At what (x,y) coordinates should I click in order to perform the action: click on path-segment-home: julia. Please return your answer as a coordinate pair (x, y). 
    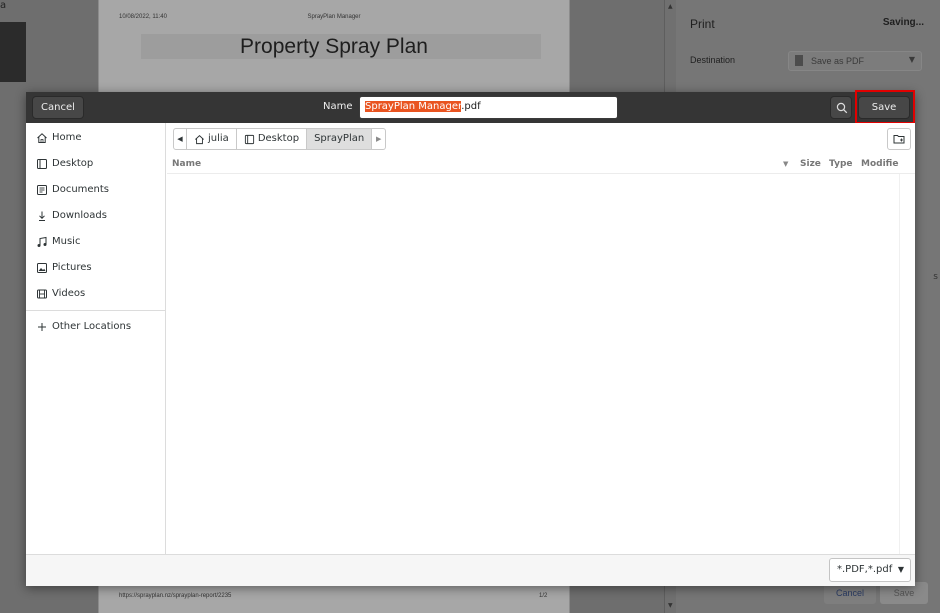
    Looking at the image, I should click on (212, 139).